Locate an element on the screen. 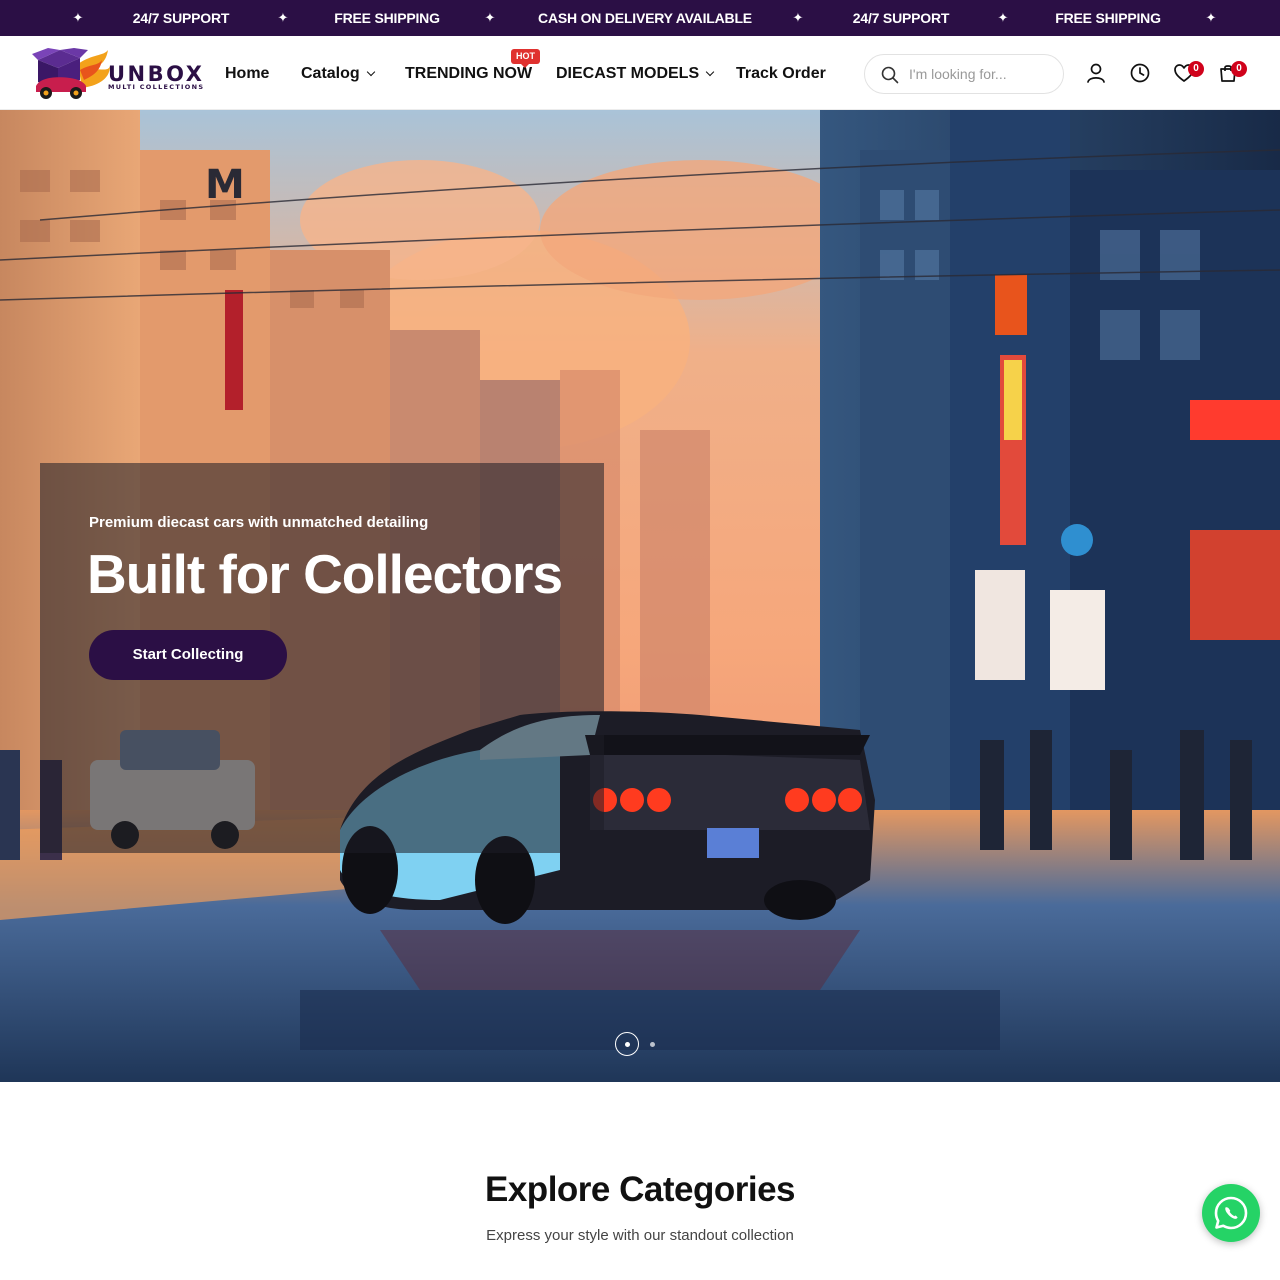 The image size is (1280, 1280). search-bar is located at coordinates (964, 74).